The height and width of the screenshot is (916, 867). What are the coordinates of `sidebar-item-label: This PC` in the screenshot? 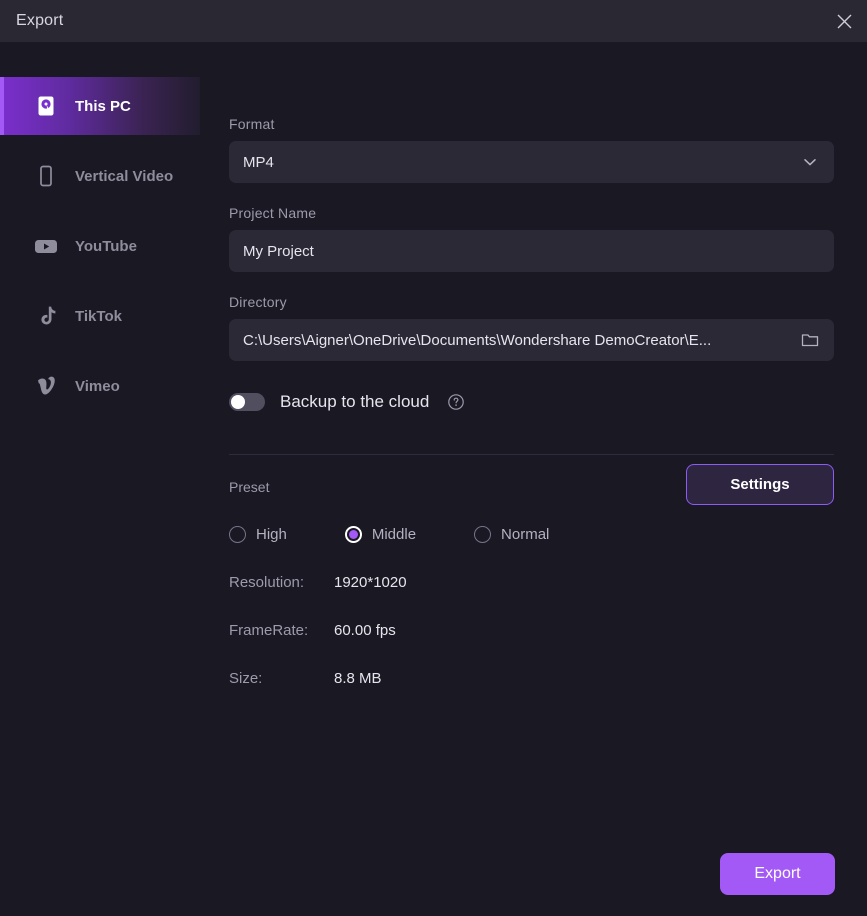 It's located at (103, 106).